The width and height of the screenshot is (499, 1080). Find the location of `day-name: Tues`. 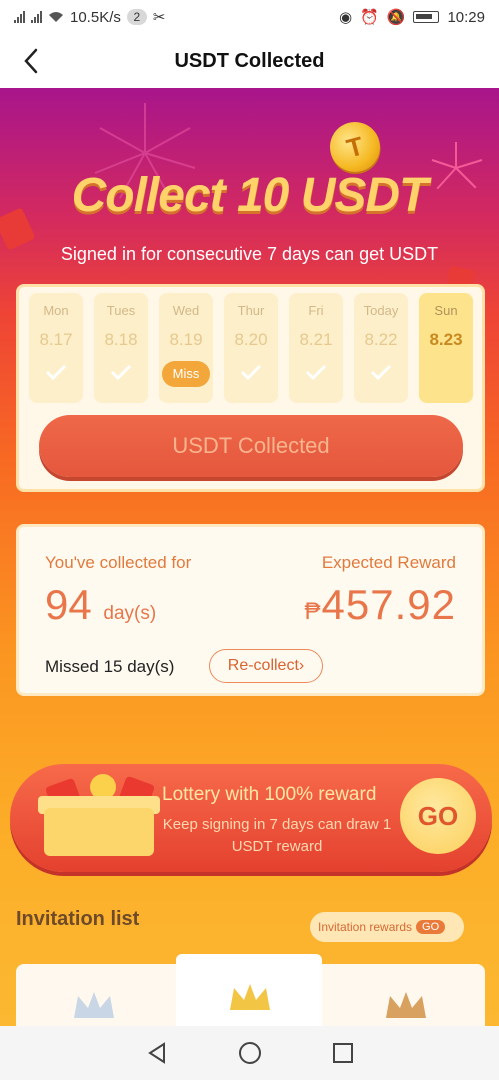

day-name: Tues is located at coordinates (121, 310).